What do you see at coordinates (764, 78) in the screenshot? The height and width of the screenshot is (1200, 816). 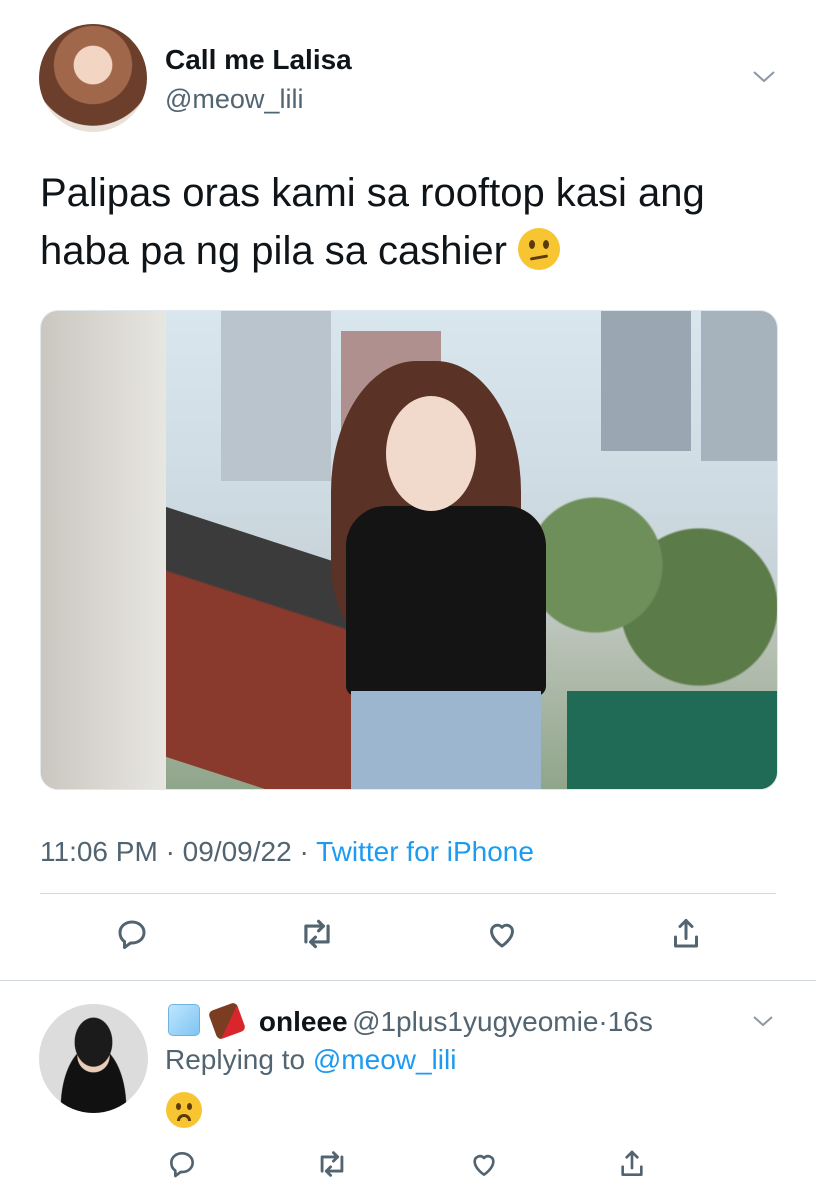 I see `more-options-chevron-icon` at bounding box center [764, 78].